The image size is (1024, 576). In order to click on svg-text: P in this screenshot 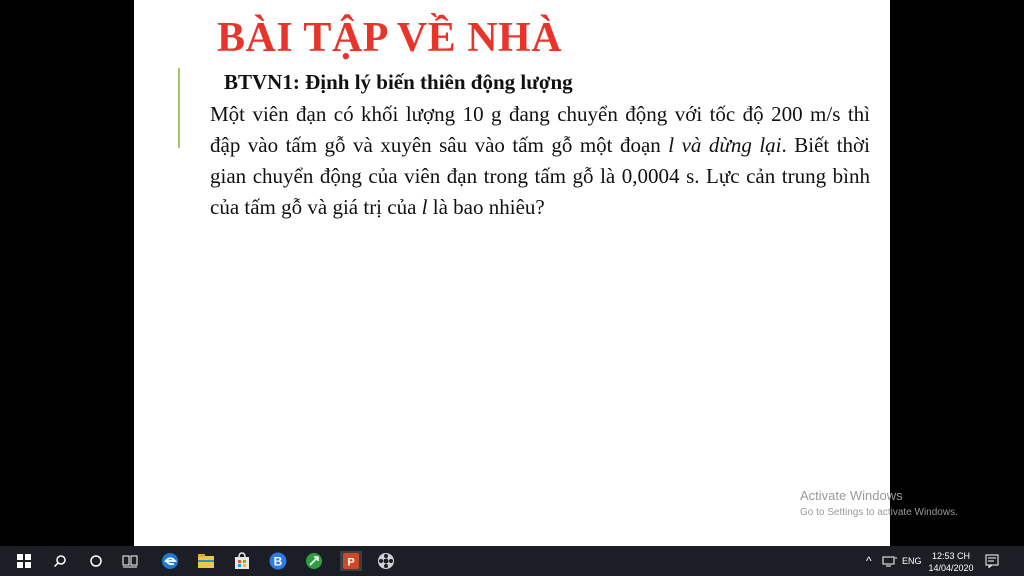, I will do `click(350, 563)`.